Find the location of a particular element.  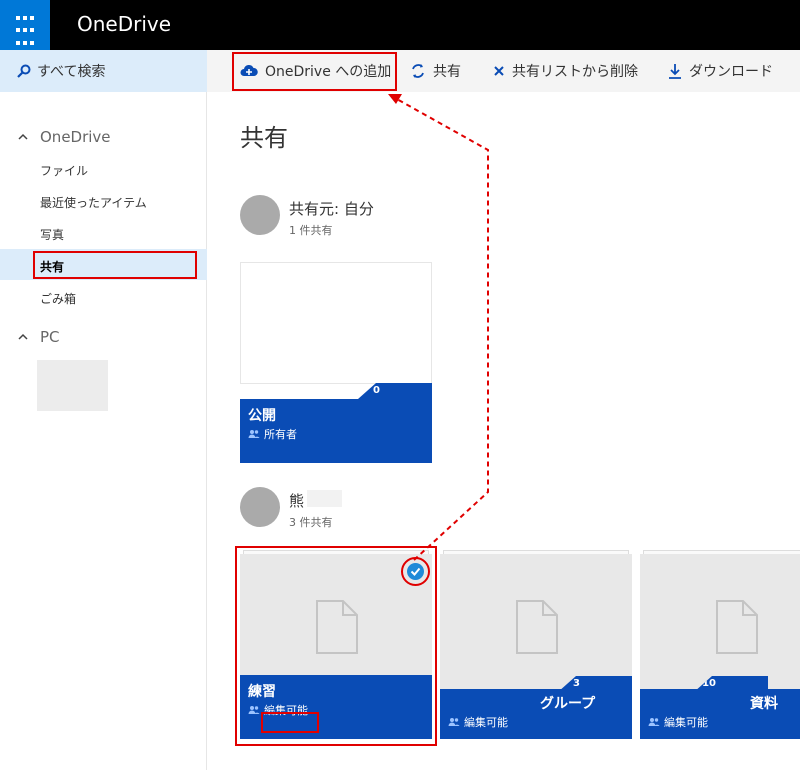

annotation-arrow is located at coordinates (438, 327).